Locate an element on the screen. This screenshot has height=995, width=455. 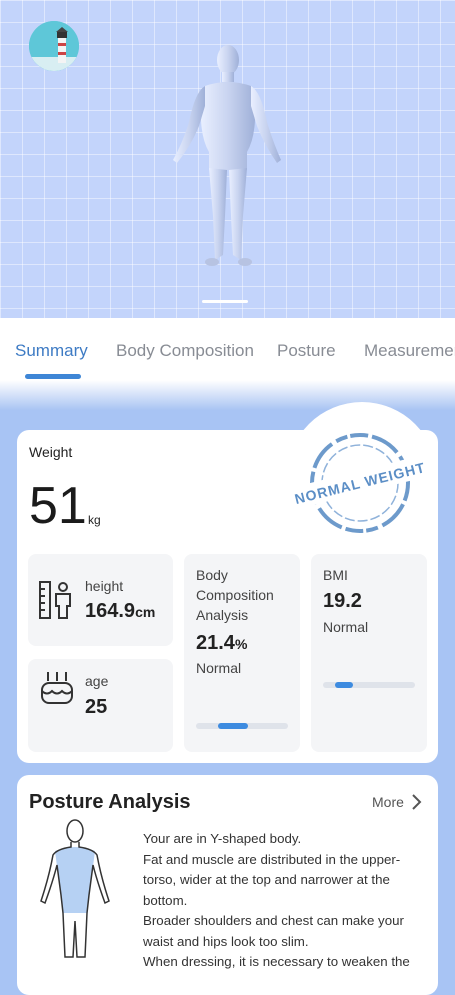
age-label: age is located at coordinates (97, 681).